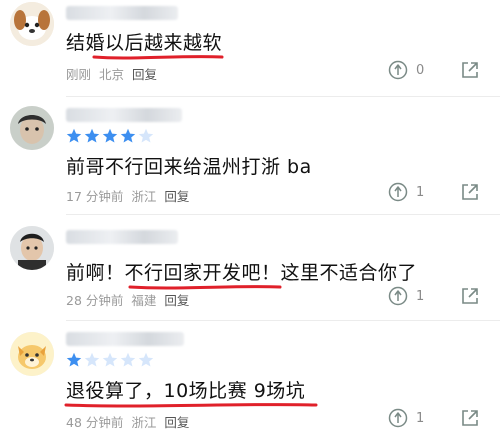 This screenshot has height=440, width=500. Describe the element at coordinates (144, 300) in the screenshot. I see `comment-location: 福建` at that location.